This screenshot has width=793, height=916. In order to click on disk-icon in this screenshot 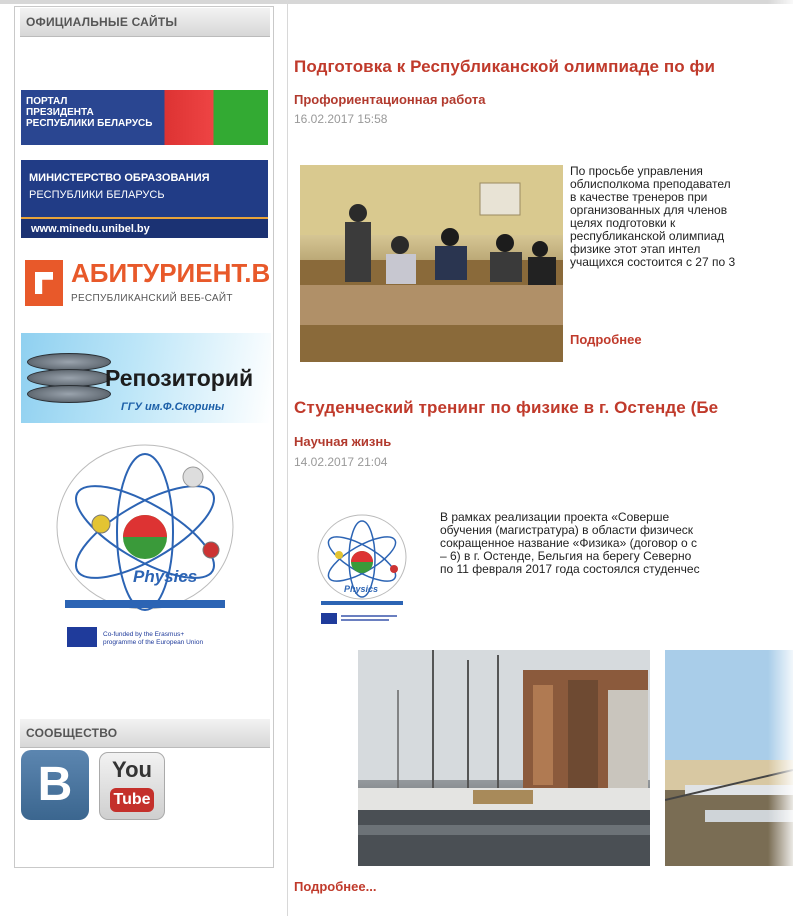, I will do `click(69, 394)`.